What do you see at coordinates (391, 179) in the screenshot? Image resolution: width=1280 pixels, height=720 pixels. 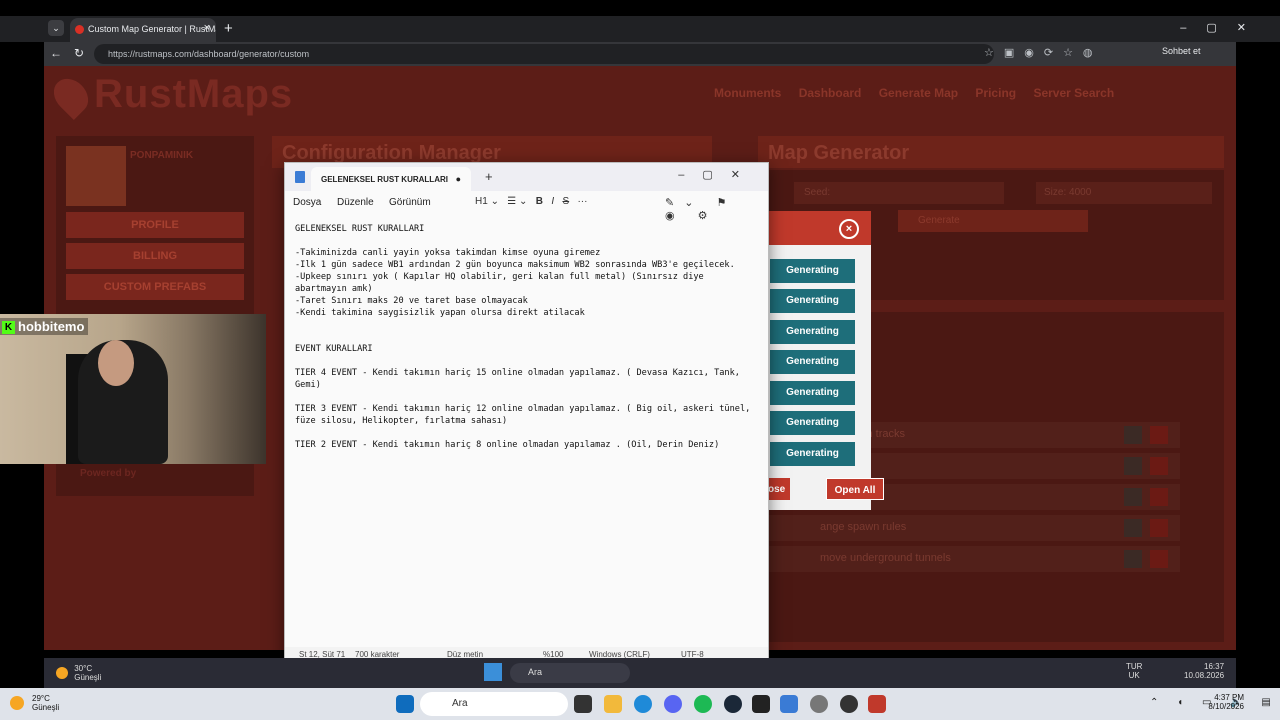 I see `notepad-tab: GELENEKSEL RUST KURALLARI ●` at bounding box center [391, 179].